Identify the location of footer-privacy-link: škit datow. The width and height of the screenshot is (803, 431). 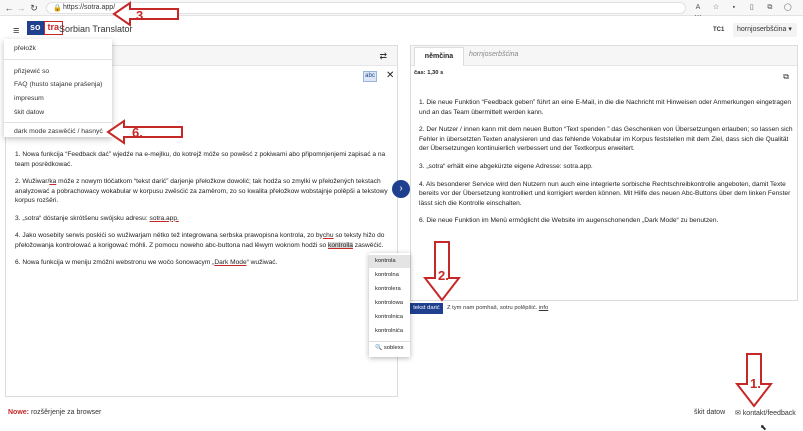
(709, 412).